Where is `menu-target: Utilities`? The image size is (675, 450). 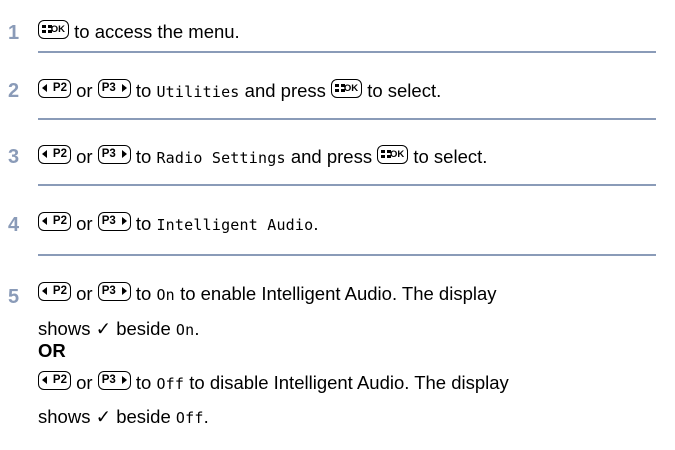
menu-target: Utilities is located at coordinates (198, 92).